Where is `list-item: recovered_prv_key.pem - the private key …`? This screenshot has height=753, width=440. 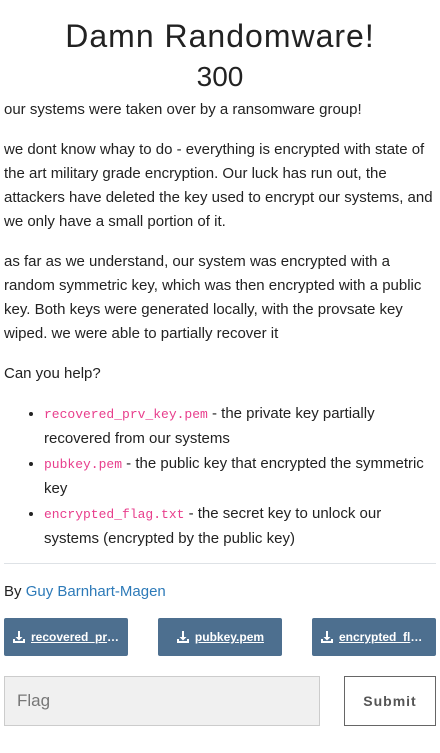
list-item: recovered_prv_key.pem - the private key … is located at coordinates (240, 426).